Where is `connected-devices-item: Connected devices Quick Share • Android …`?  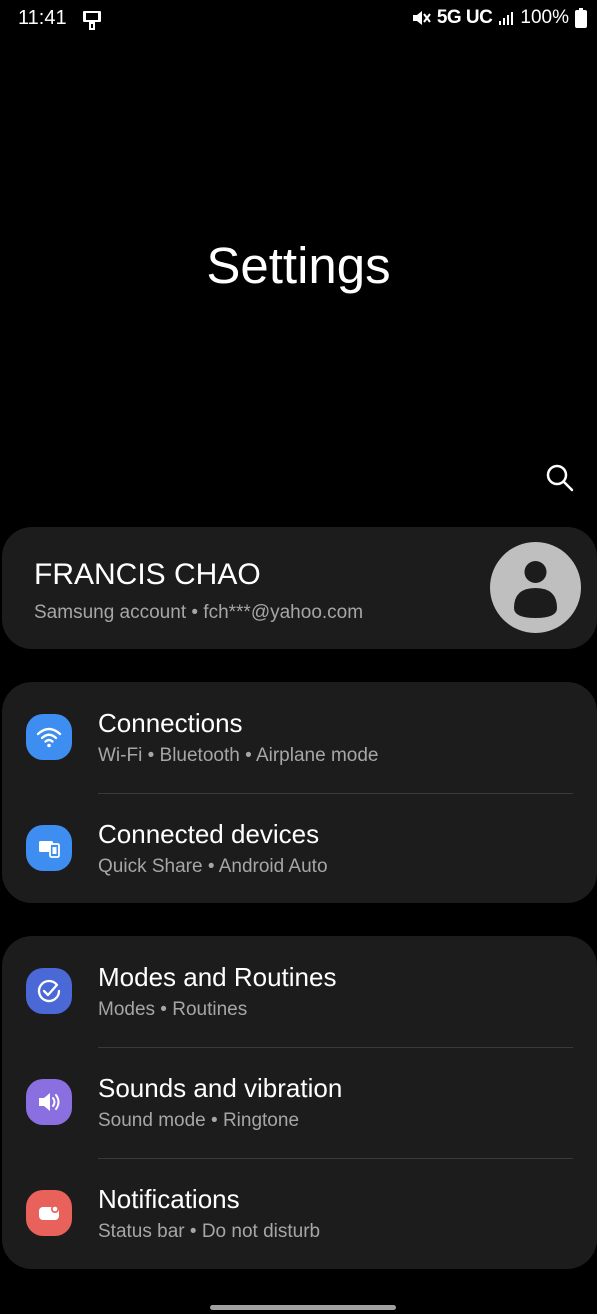 connected-devices-item: Connected devices Quick Share • Android … is located at coordinates (299, 848).